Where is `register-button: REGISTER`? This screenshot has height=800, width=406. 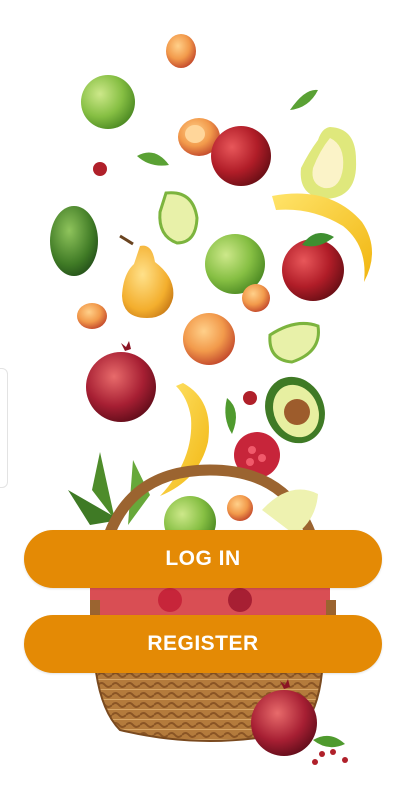 register-button: REGISTER is located at coordinates (203, 644).